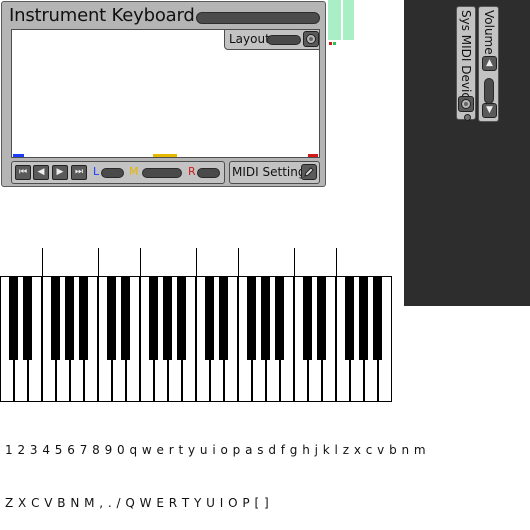  Describe the element at coordinates (96, 171) in the screenshot. I see `left-channel-label: L` at that location.